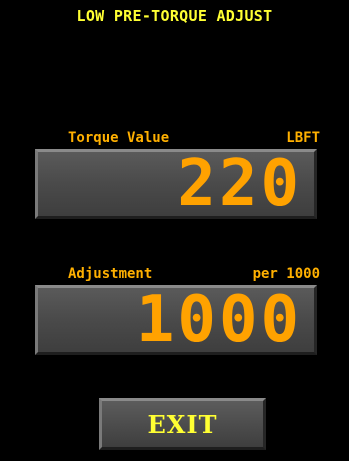 Image resolution: width=349 pixels, height=461 pixels. I want to click on adjustment-value-field: 1000, so click(176, 320).